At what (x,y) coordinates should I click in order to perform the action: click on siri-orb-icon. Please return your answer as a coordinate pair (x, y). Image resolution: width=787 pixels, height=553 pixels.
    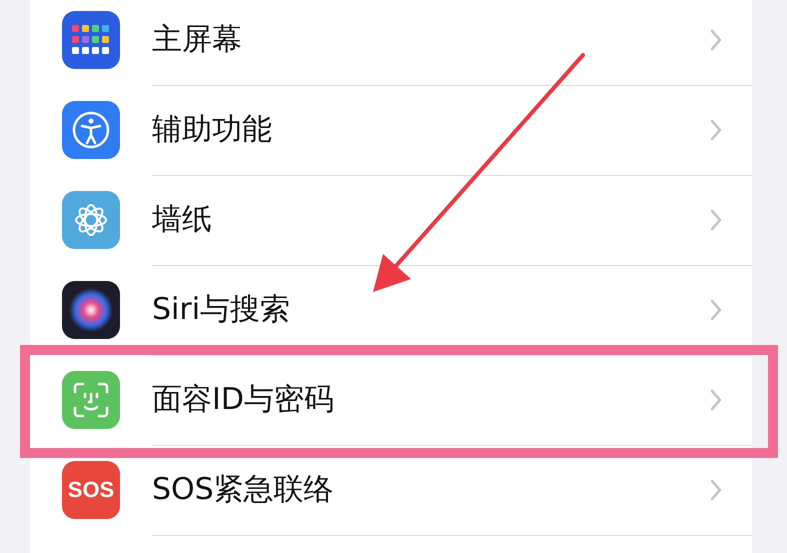
    Looking at the image, I should click on (91, 310).